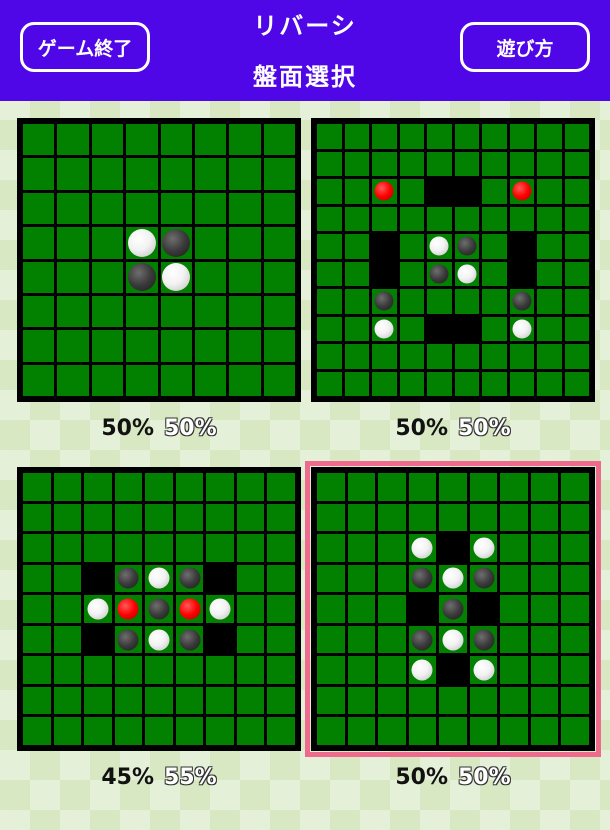 Image resolution: width=610 pixels, height=830 pixels. Describe the element at coordinates (305, 50) in the screenshot. I see `header-bar: ゲーム終了 リバーシ 盤面選択 遊び方` at that location.